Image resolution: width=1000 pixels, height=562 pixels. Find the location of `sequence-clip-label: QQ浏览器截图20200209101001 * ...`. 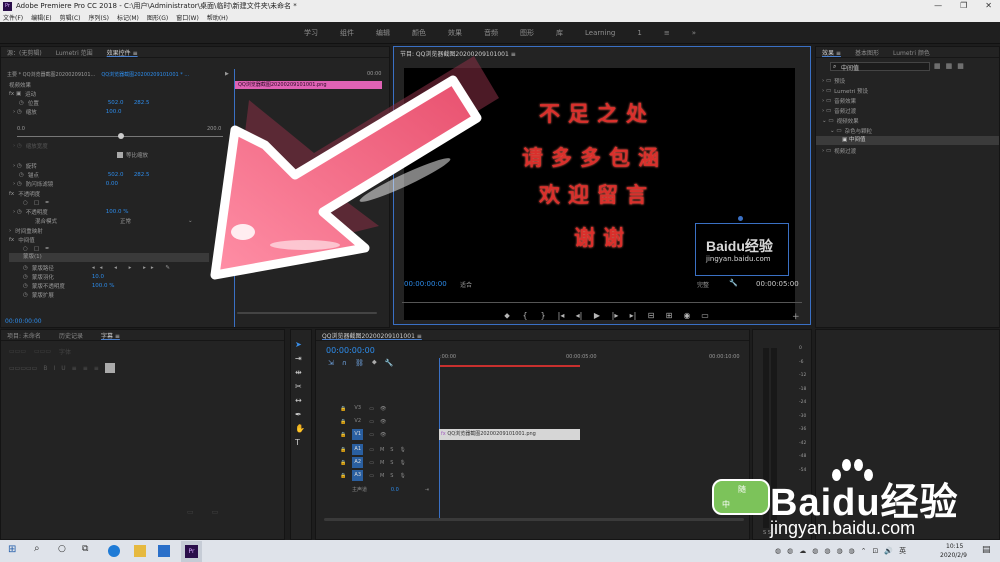

sequence-clip-label: QQ浏览器截图20200209101001 * ... is located at coordinates (145, 74).